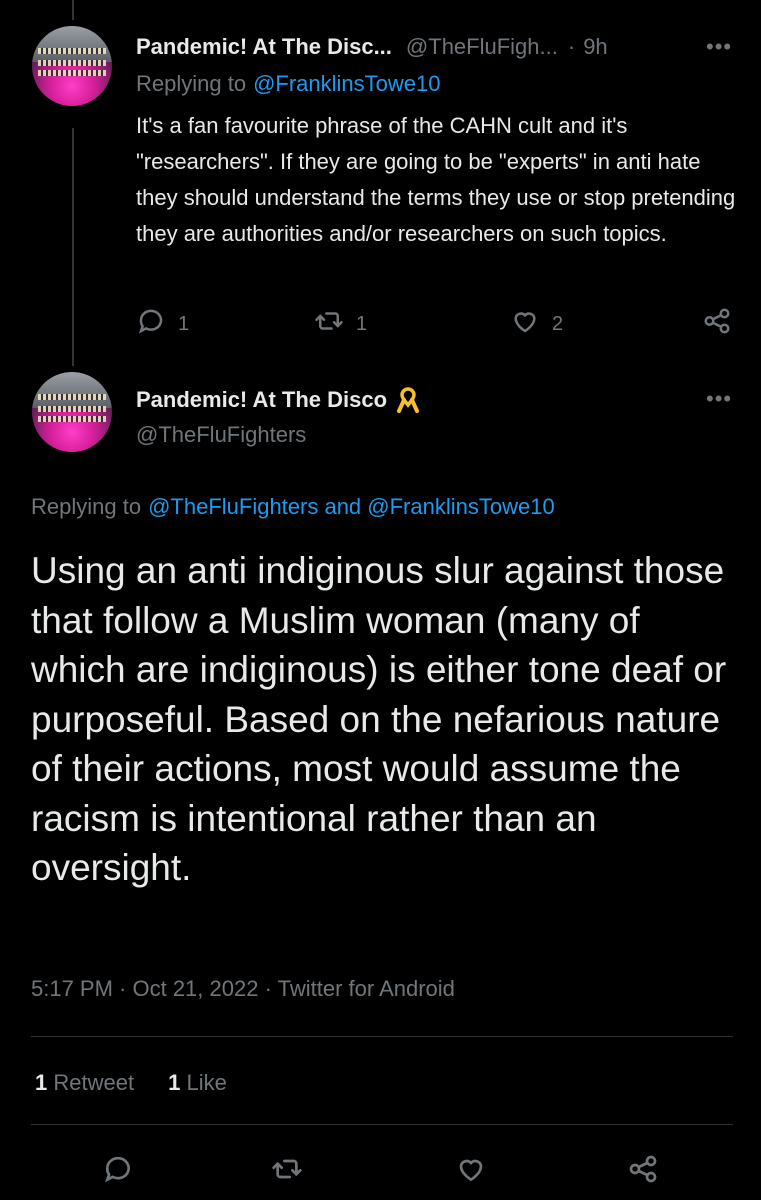 The height and width of the screenshot is (1200, 761). Describe the element at coordinates (184, 323) in the screenshot. I see `reply-count: 1` at that location.